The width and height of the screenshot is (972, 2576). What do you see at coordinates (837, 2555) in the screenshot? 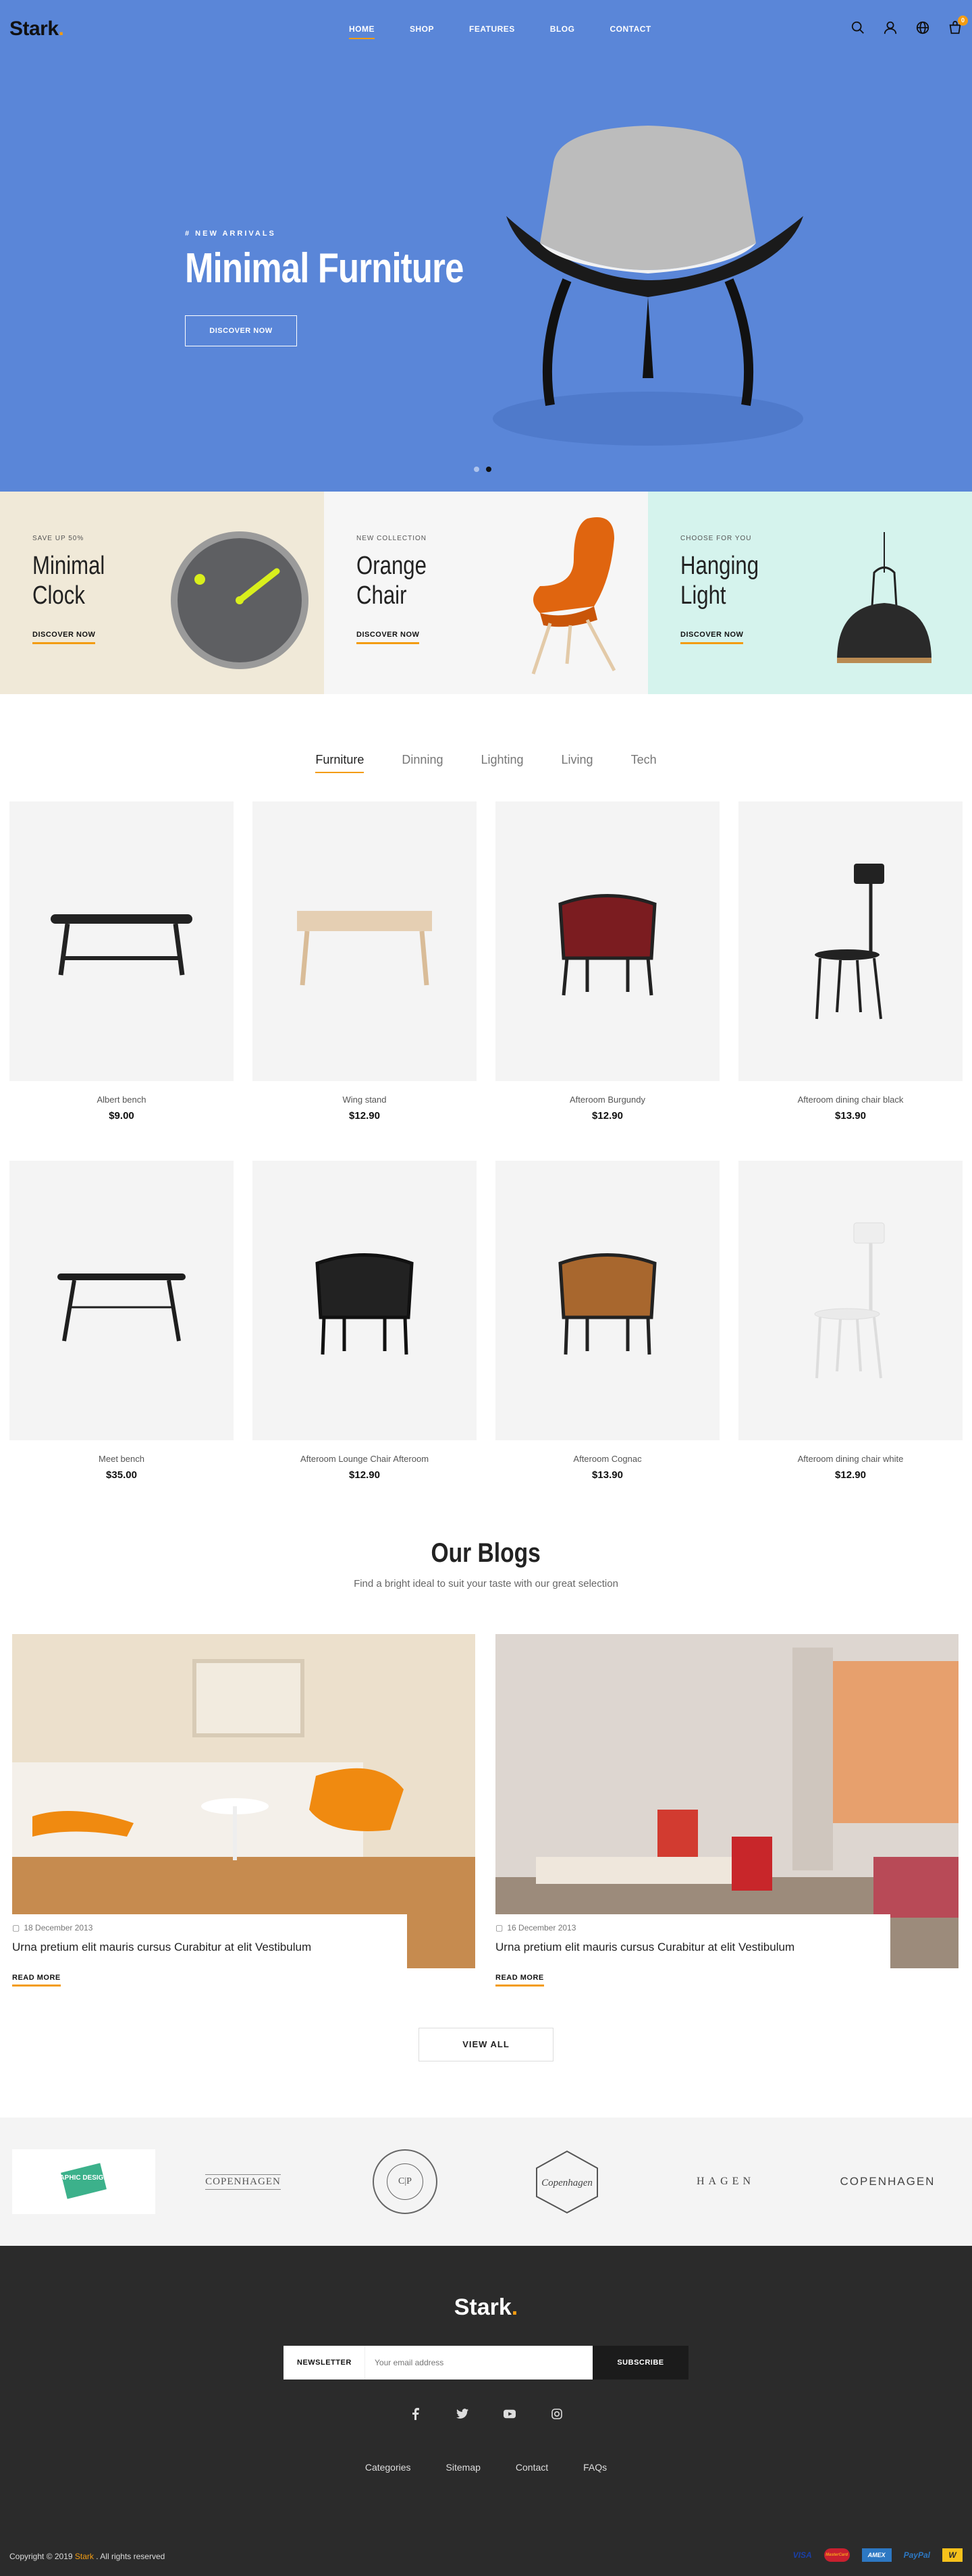
I see `mastercard-icon: MasterCard` at bounding box center [837, 2555].